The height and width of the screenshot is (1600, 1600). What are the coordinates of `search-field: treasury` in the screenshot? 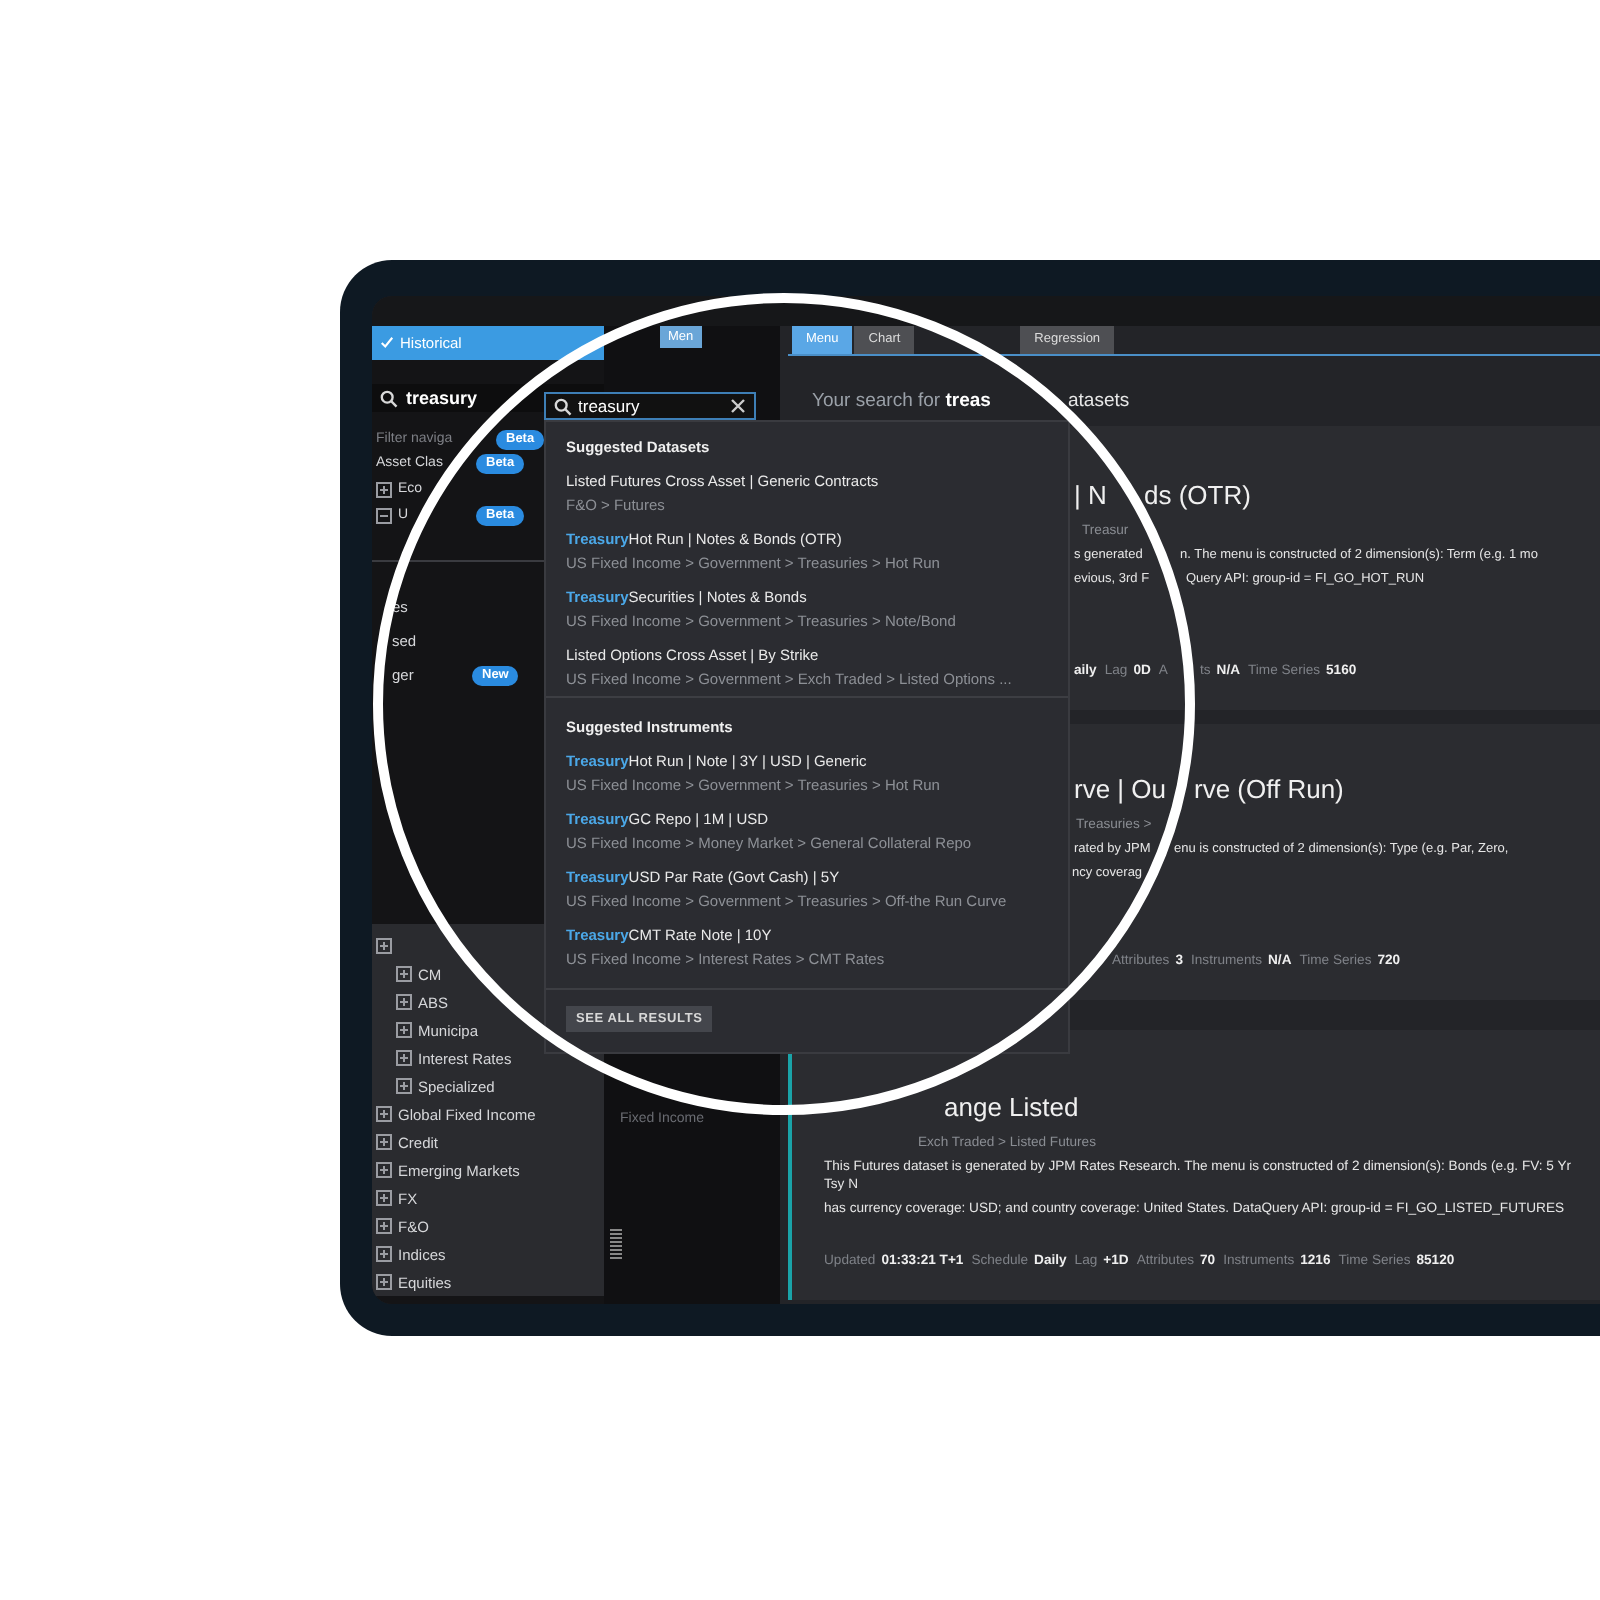 It's located at (650, 406).